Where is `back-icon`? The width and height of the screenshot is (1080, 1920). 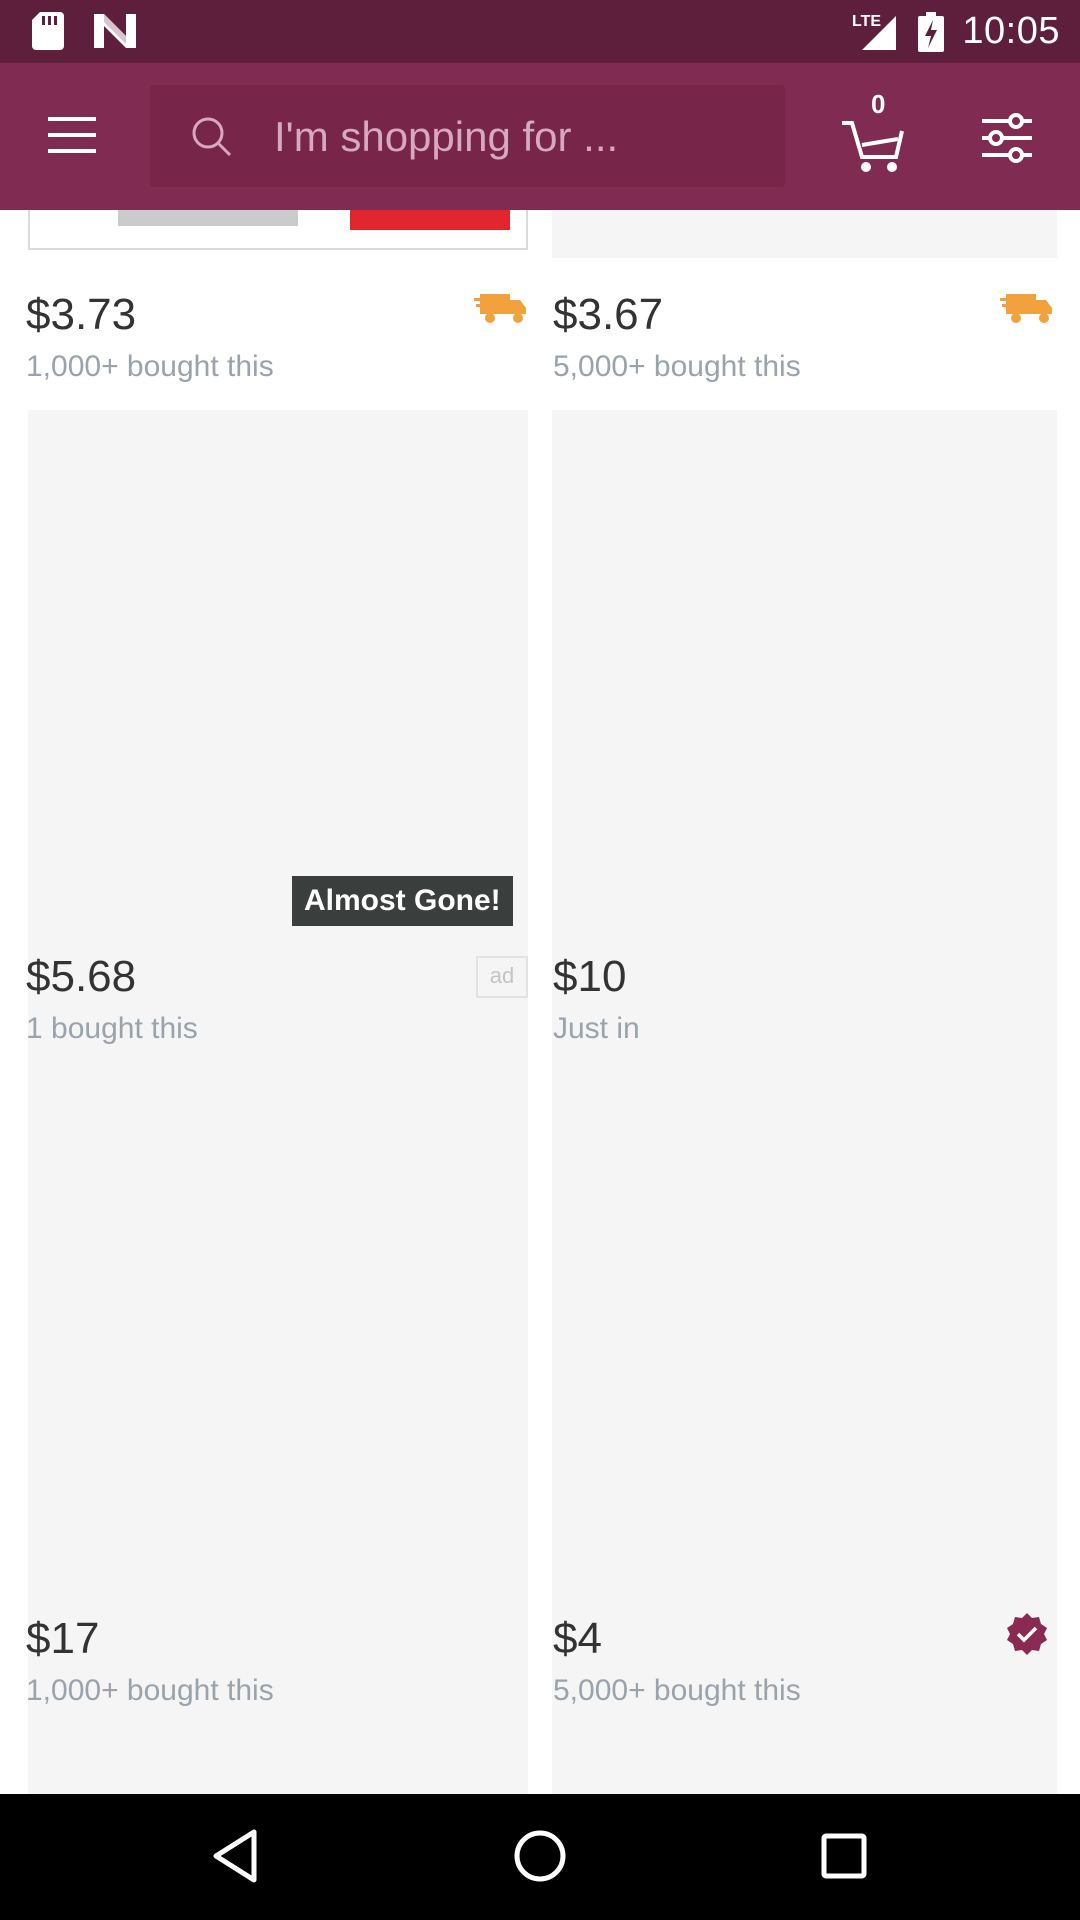
back-icon is located at coordinates (238, 1856).